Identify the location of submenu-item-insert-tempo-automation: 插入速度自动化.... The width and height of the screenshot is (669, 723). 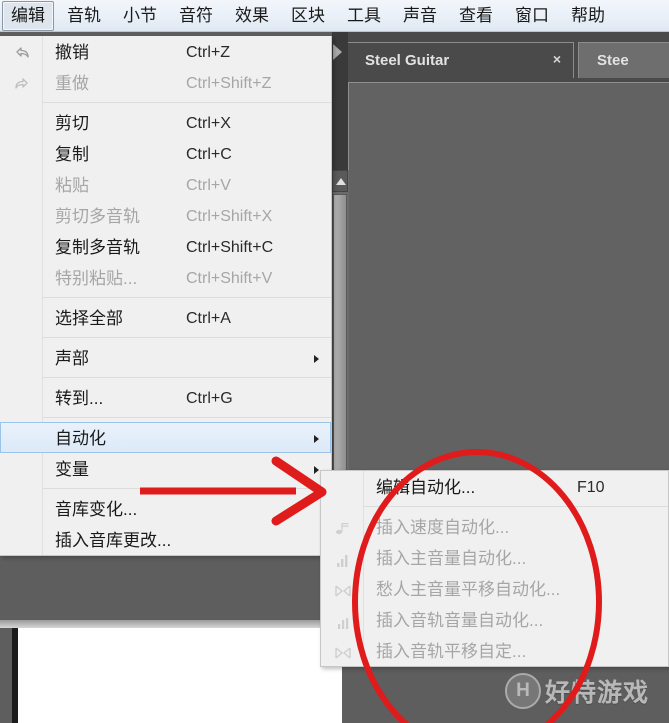
(494, 526).